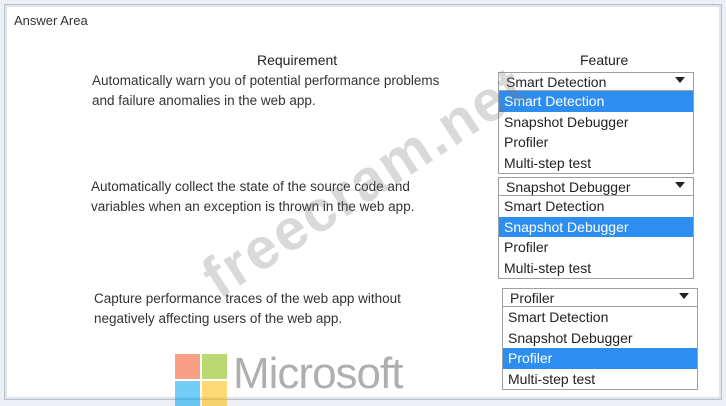 The height and width of the screenshot is (406, 726). What do you see at coordinates (556, 82) in the screenshot?
I see `selected-value: Smart Detection` at bounding box center [556, 82].